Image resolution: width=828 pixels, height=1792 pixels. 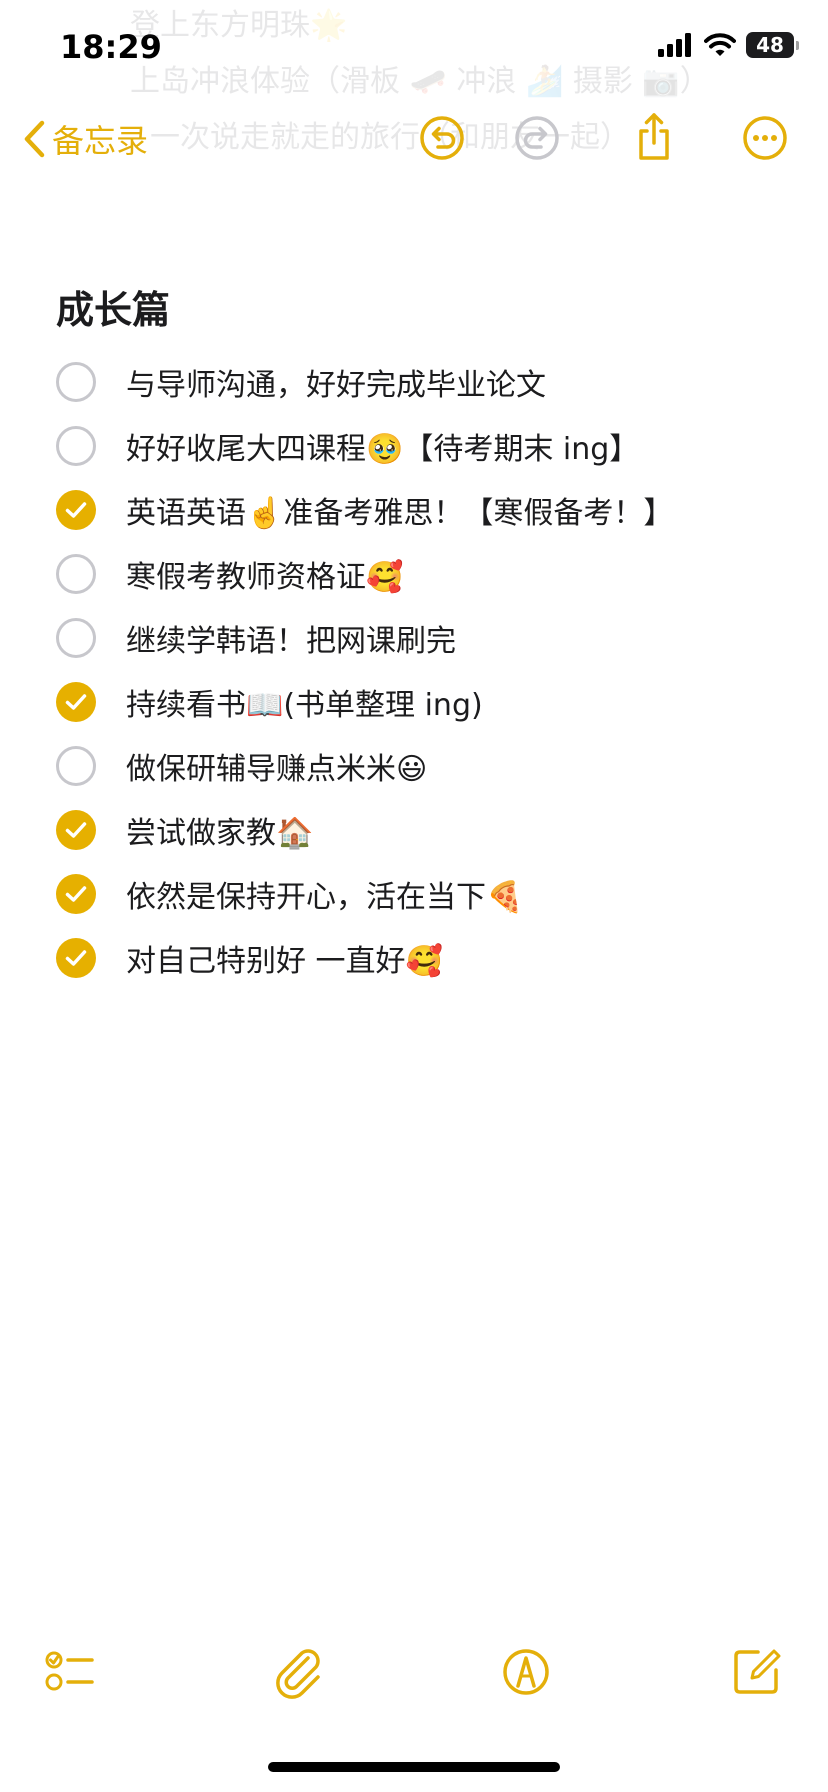 What do you see at coordinates (654, 138) in the screenshot?
I see `share-icon` at bounding box center [654, 138].